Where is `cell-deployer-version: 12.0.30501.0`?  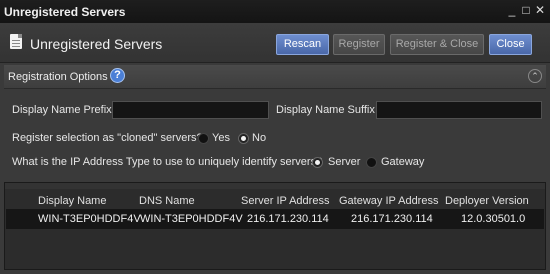
cell-deployer-version: 12.0.30501.0 is located at coordinates (493, 219).